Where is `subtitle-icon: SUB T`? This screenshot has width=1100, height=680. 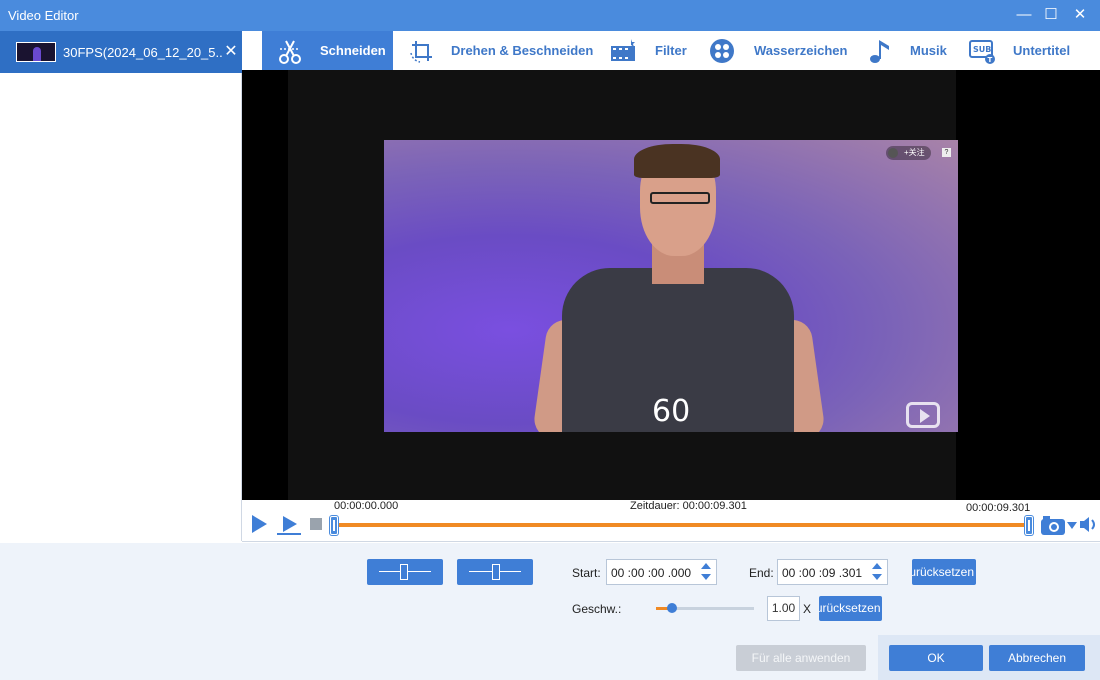
subtitle-icon: SUB T is located at coordinates (982, 52).